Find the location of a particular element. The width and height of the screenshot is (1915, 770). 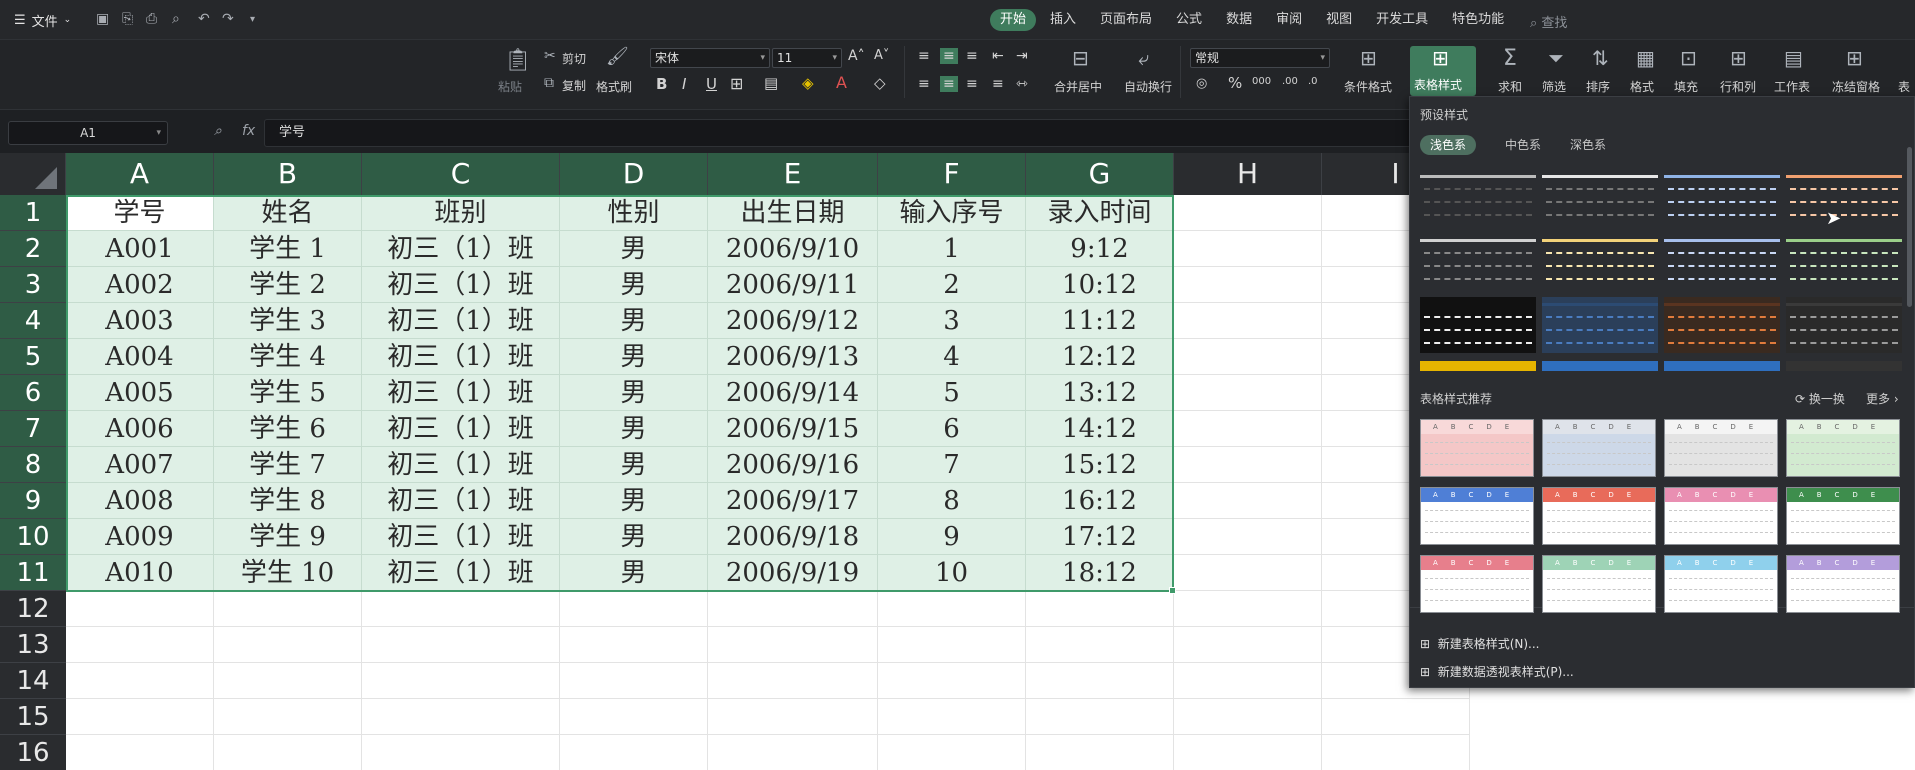

column-header-h: H is located at coordinates (1248, 174).